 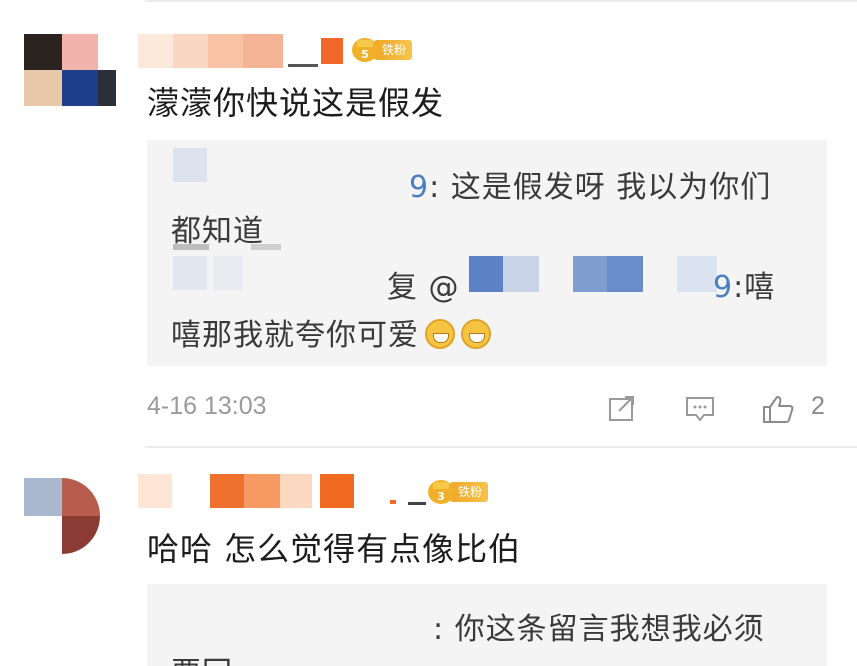 What do you see at coordinates (202, 657) in the screenshot?
I see `reply-line: 要回` at bounding box center [202, 657].